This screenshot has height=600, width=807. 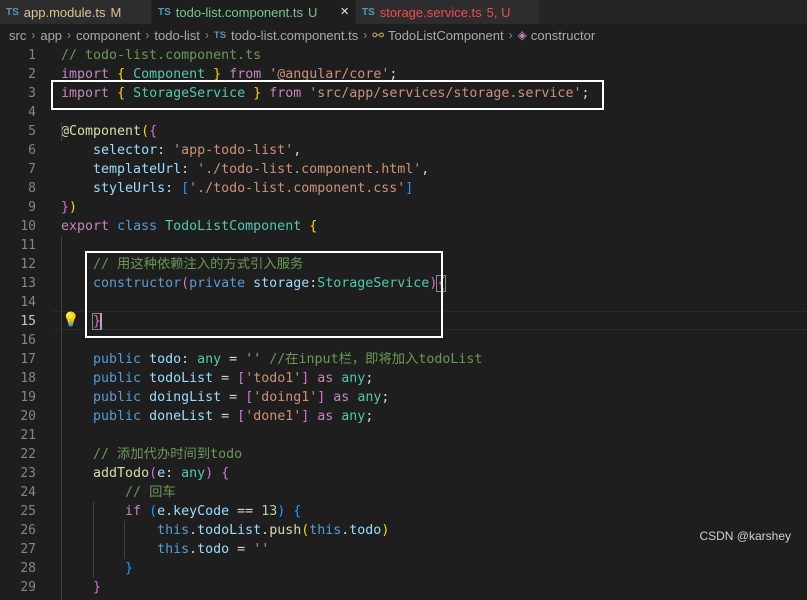 I want to click on code-text: selector: 'app-todo-list',, so click(x=181, y=150).